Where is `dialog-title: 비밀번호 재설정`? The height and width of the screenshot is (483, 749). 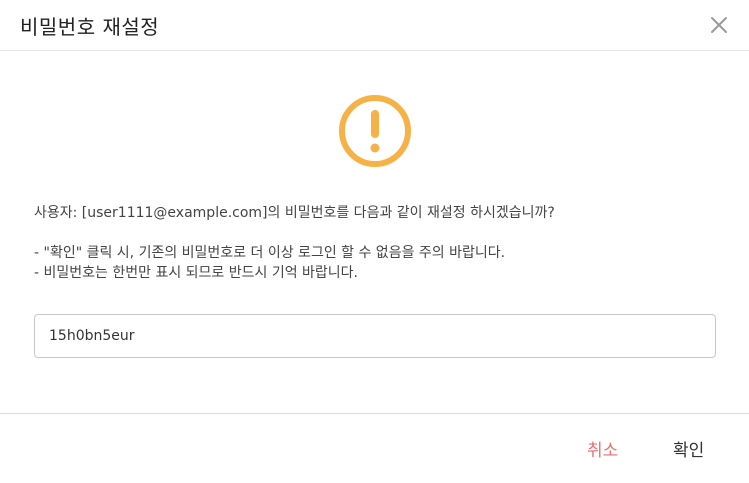 dialog-title: 비밀번호 재설정 is located at coordinates (90, 27).